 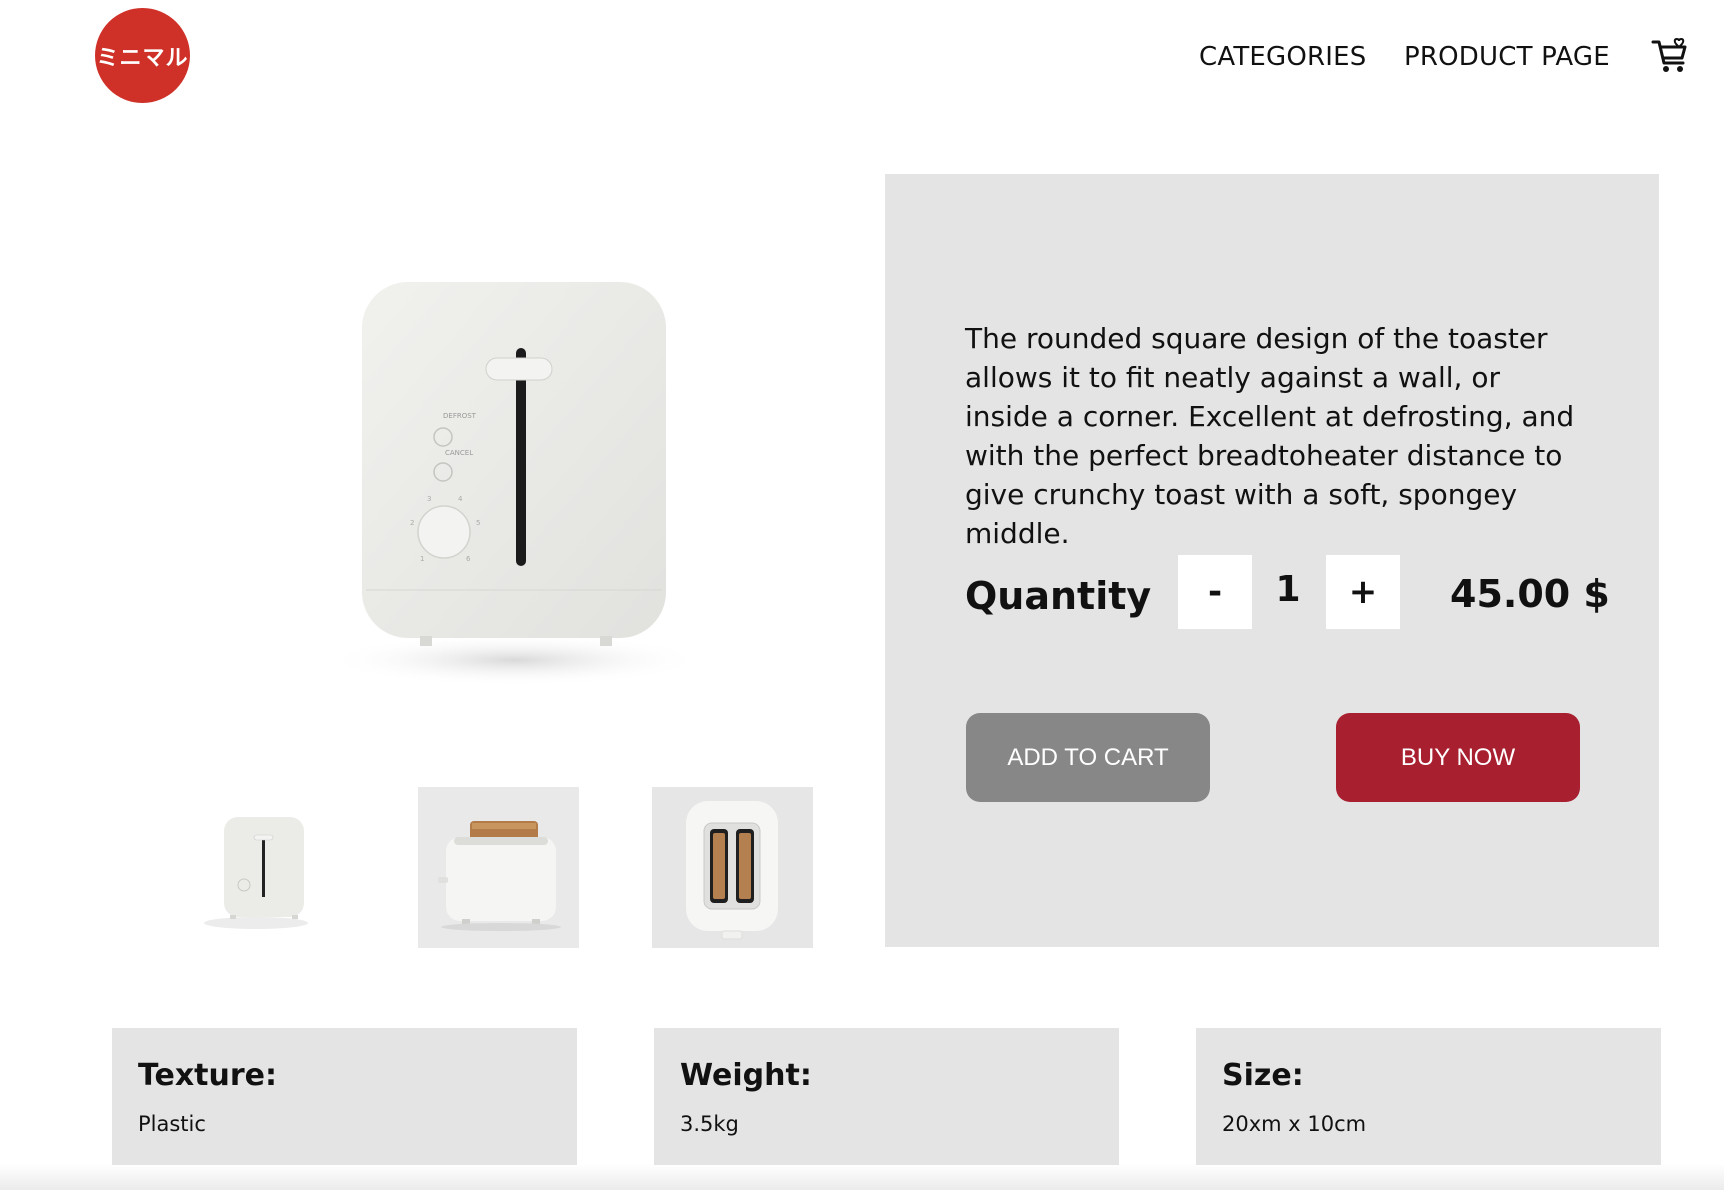 I want to click on spec-value: 3.5kg, so click(x=709, y=1124).